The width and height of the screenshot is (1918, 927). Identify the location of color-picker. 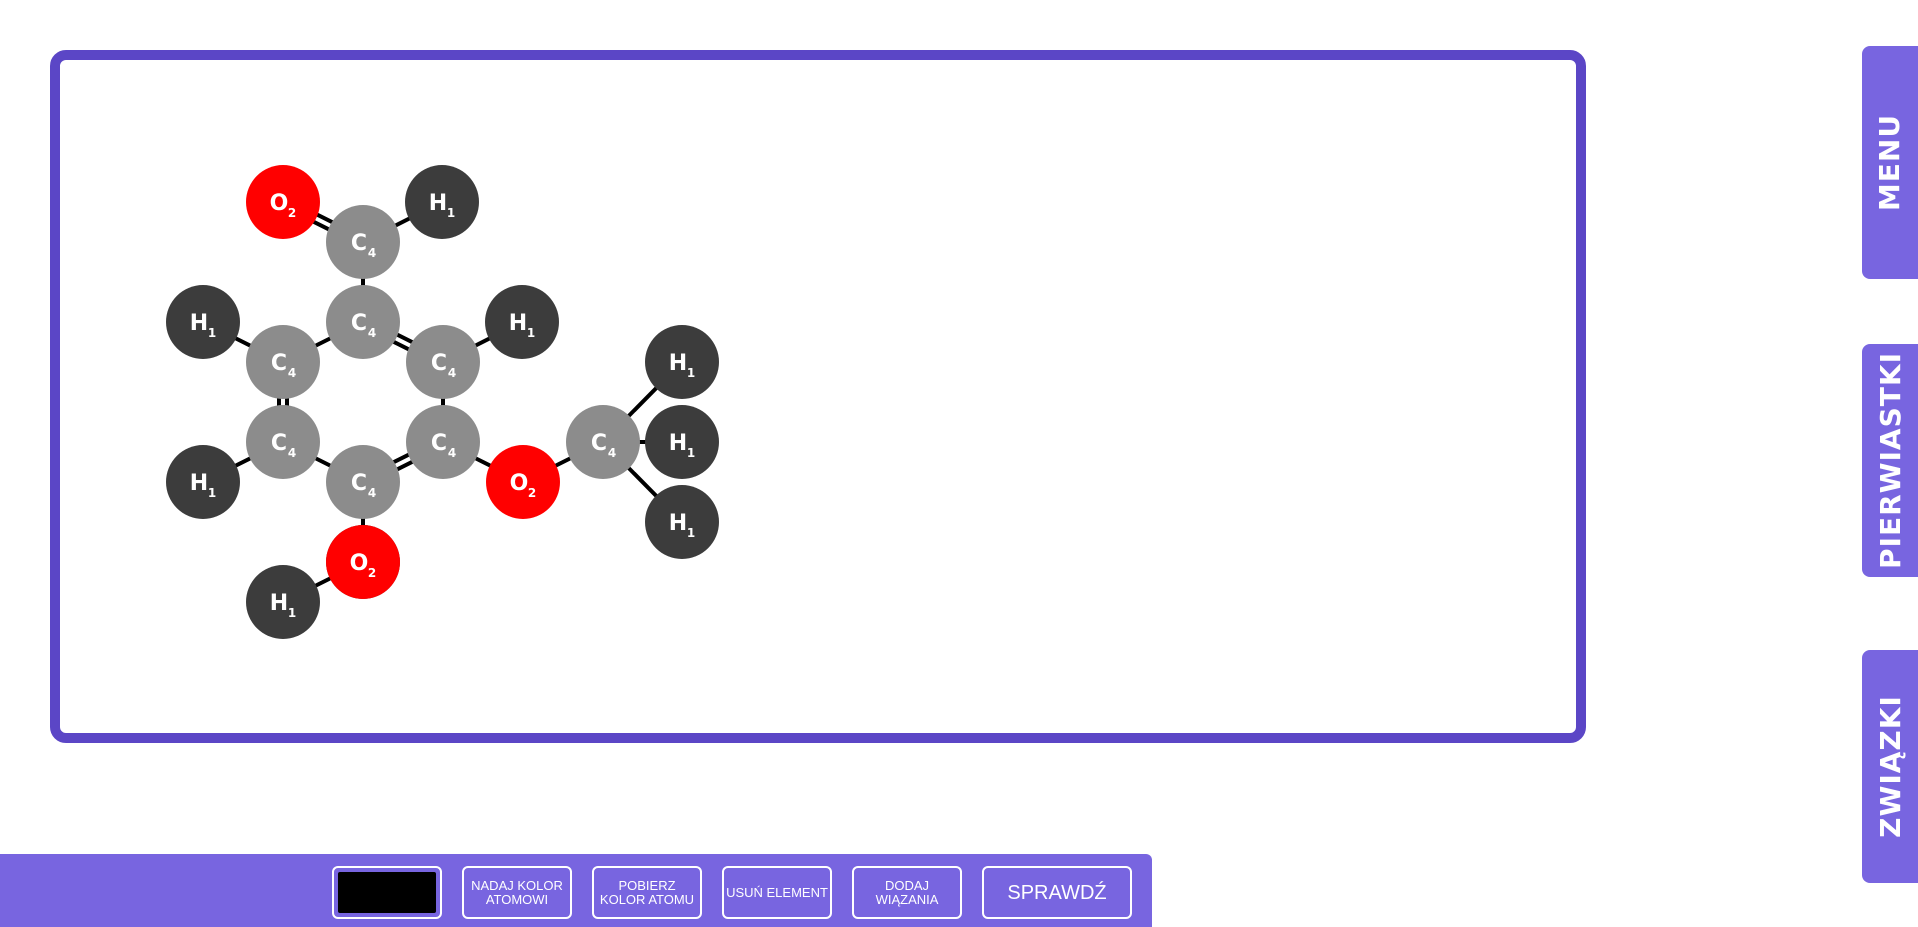
(387, 892).